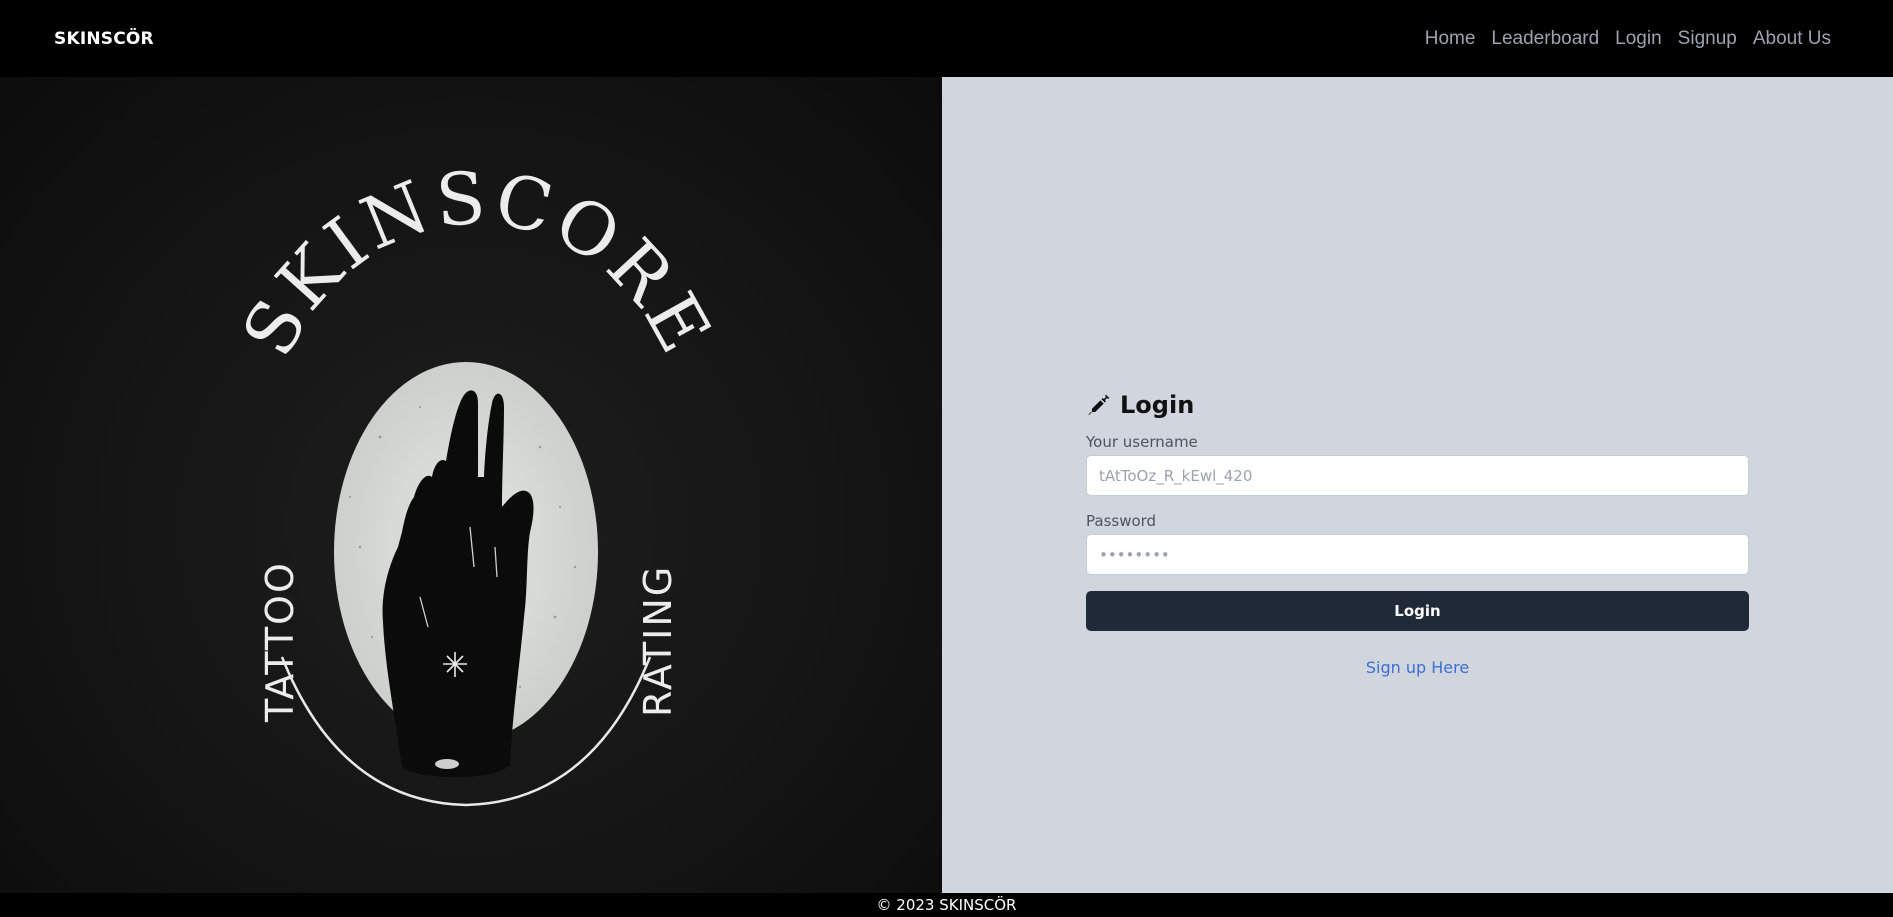  I want to click on nav-link-signup: Signup, so click(1707, 39).